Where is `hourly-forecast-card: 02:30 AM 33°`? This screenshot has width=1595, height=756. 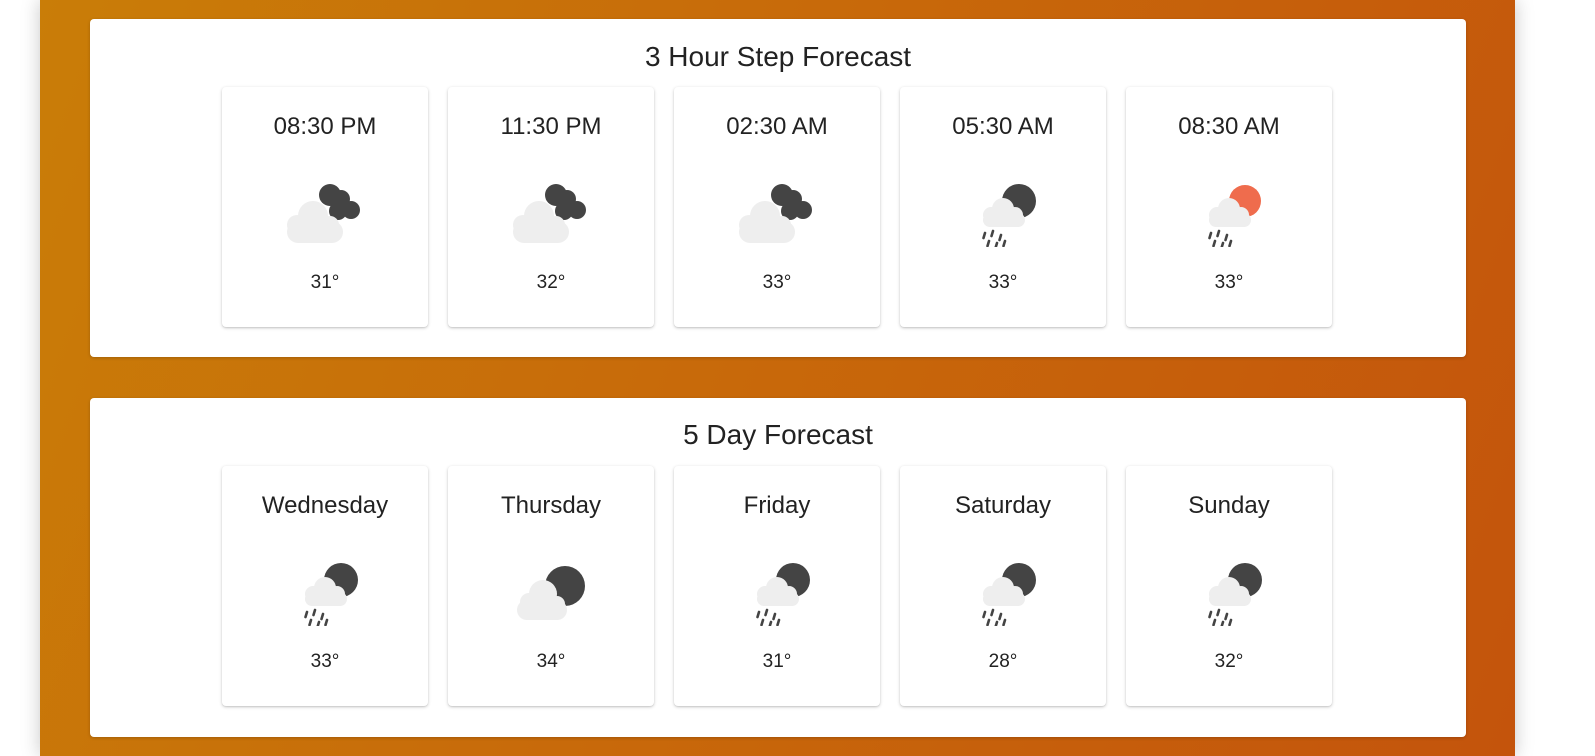
hourly-forecast-card: 02:30 AM 33° is located at coordinates (777, 207).